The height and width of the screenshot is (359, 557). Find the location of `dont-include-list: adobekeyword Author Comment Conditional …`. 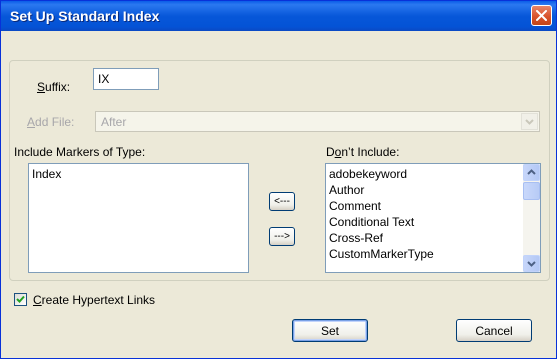

dont-include-list: adobekeyword Author Comment Conditional … is located at coordinates (433, 218).